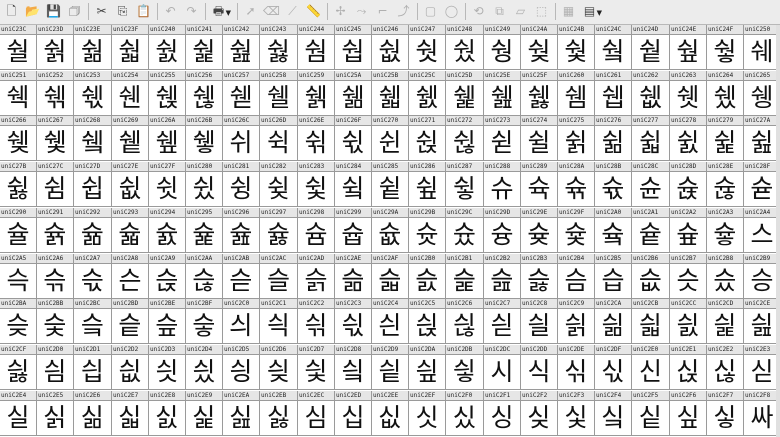  What do you see at coordinates (53, 11) in the screenshot?
I see `save-button: 💾` at bounding box center [53, 11].